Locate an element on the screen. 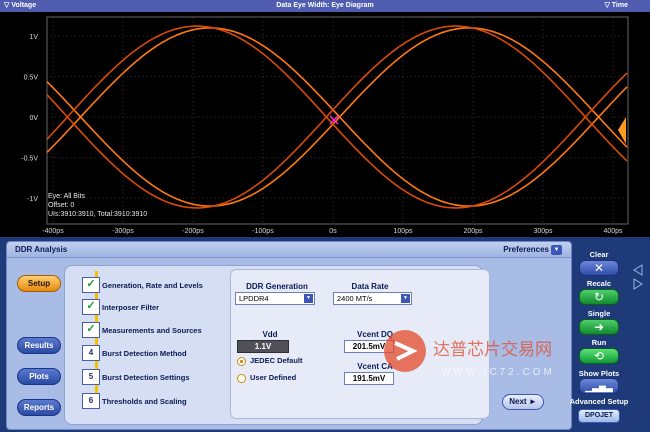 Image resolution: width=650 pixels, height=432 pixels. recalc-button: ↻ is located at coordinates (599, 297).